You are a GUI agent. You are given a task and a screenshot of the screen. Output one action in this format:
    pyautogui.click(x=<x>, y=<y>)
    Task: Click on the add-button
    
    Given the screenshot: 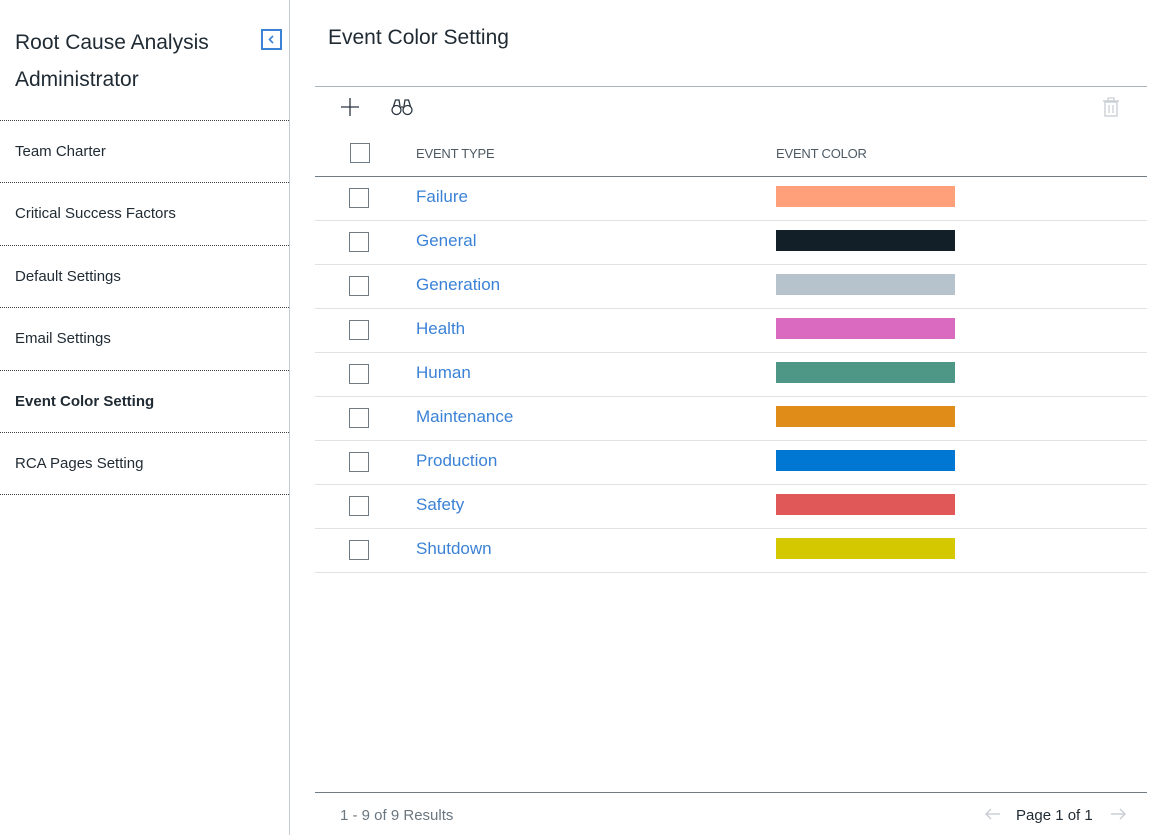 What is the action you would take?
    pyautogui.click(x=350, y=107)
    